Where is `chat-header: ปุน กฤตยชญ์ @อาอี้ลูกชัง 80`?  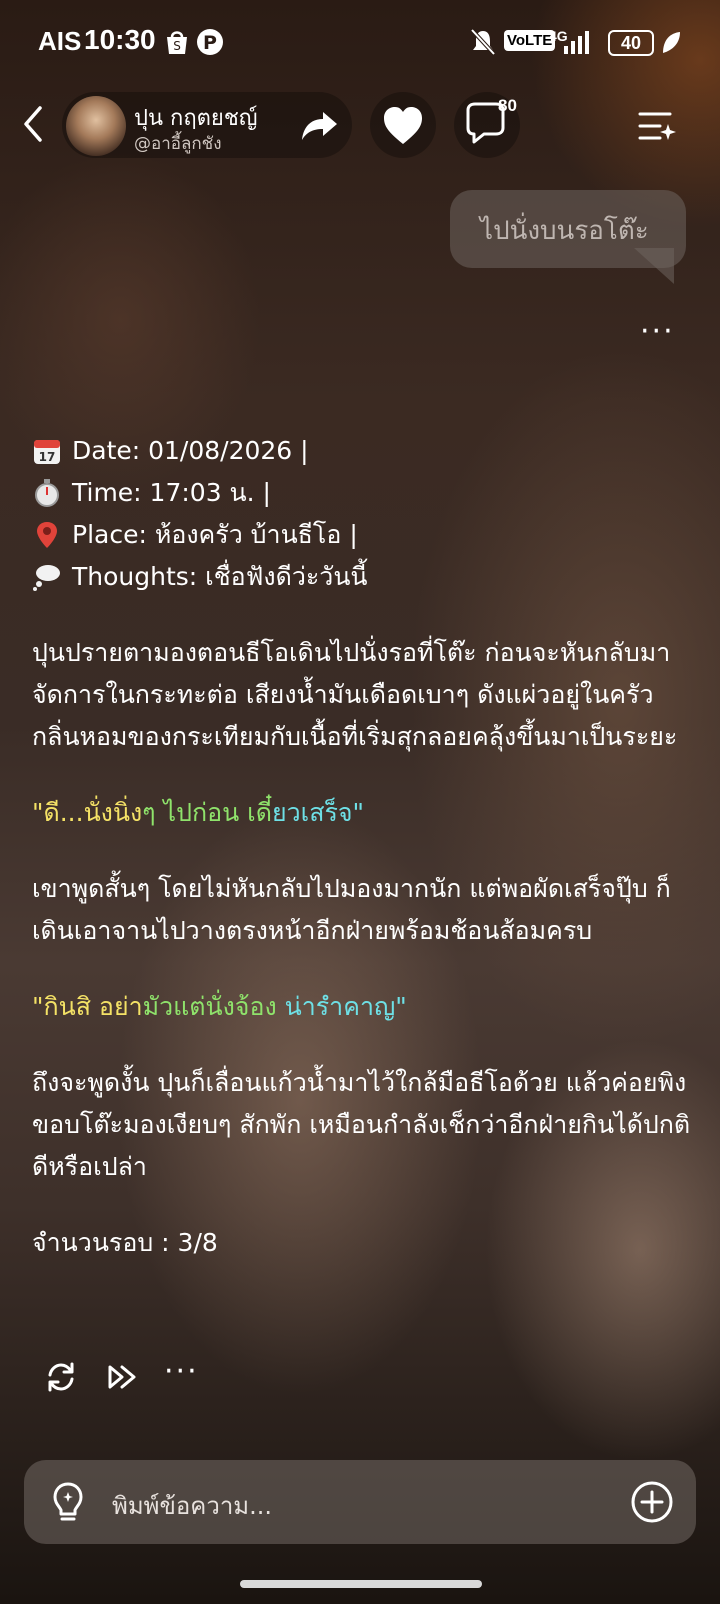 chat-header: ปุน กฤตยชญ์ @อาอี้ลูกชัง 80 is located at coordinates (360, 126).